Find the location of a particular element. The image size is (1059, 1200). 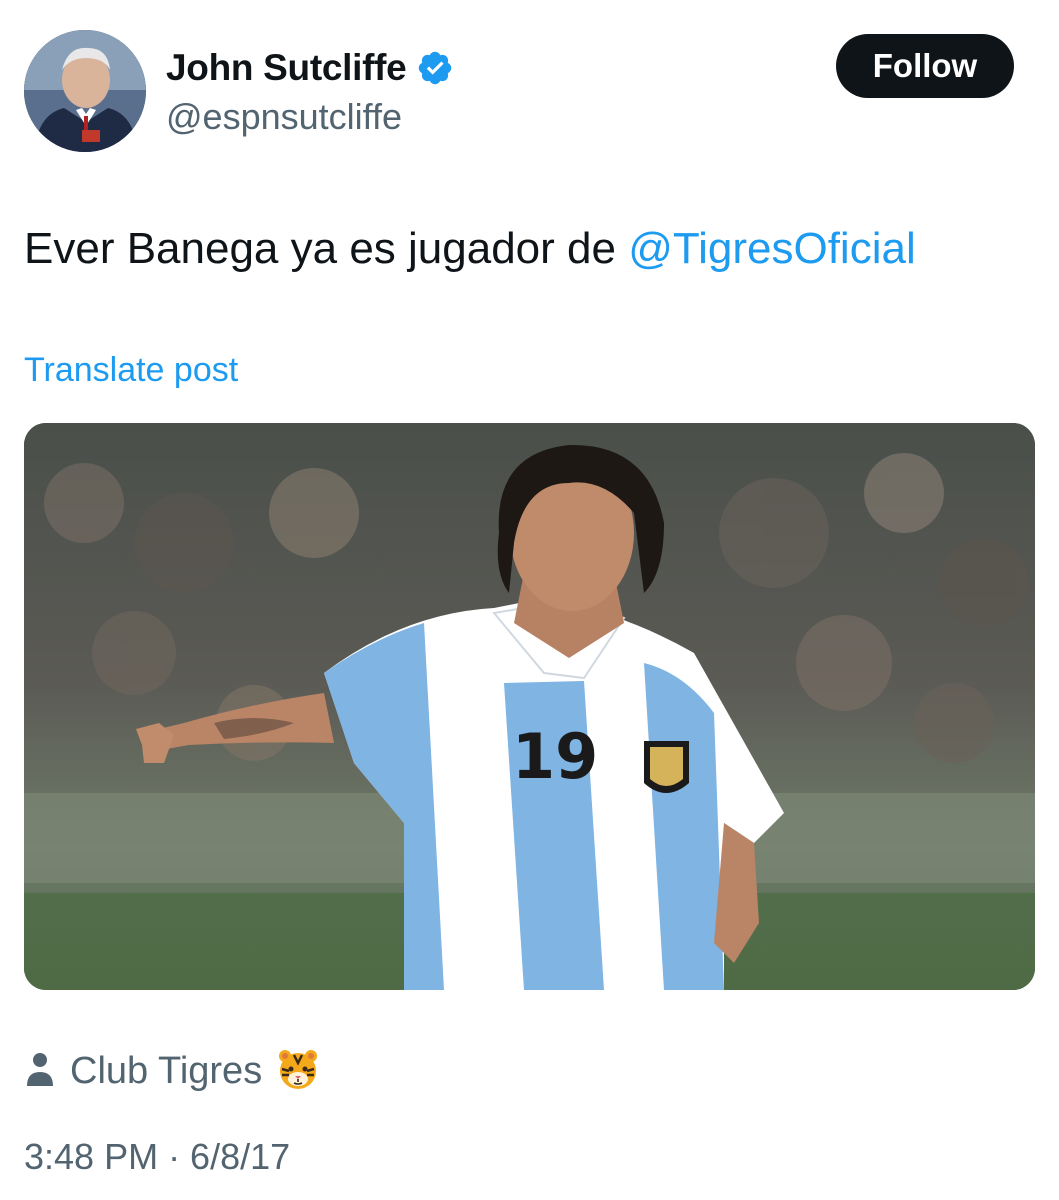

location-row: Club Tigres is located at coordinates (172, 1071).